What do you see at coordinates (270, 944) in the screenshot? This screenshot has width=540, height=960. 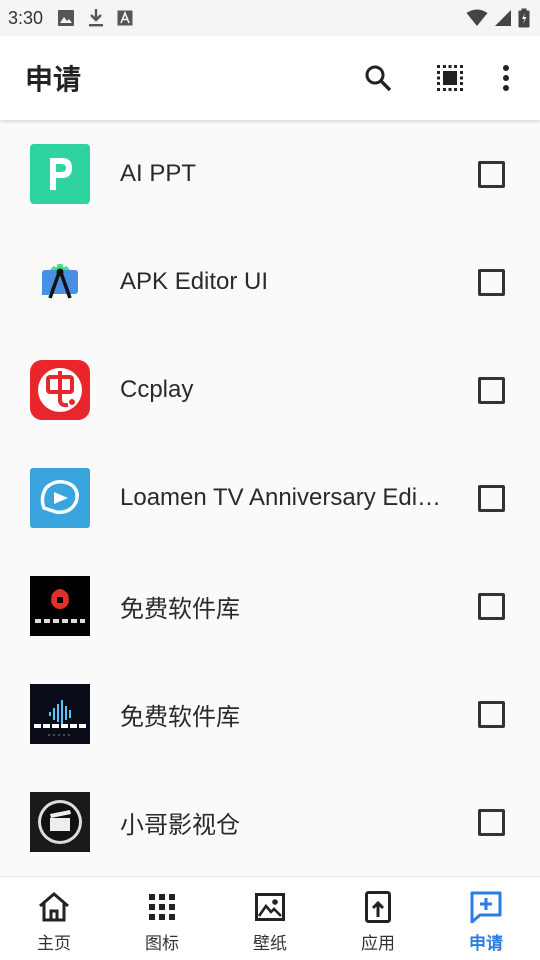 I see `nav-label: 壁纸` at bounding box center [270, 944].